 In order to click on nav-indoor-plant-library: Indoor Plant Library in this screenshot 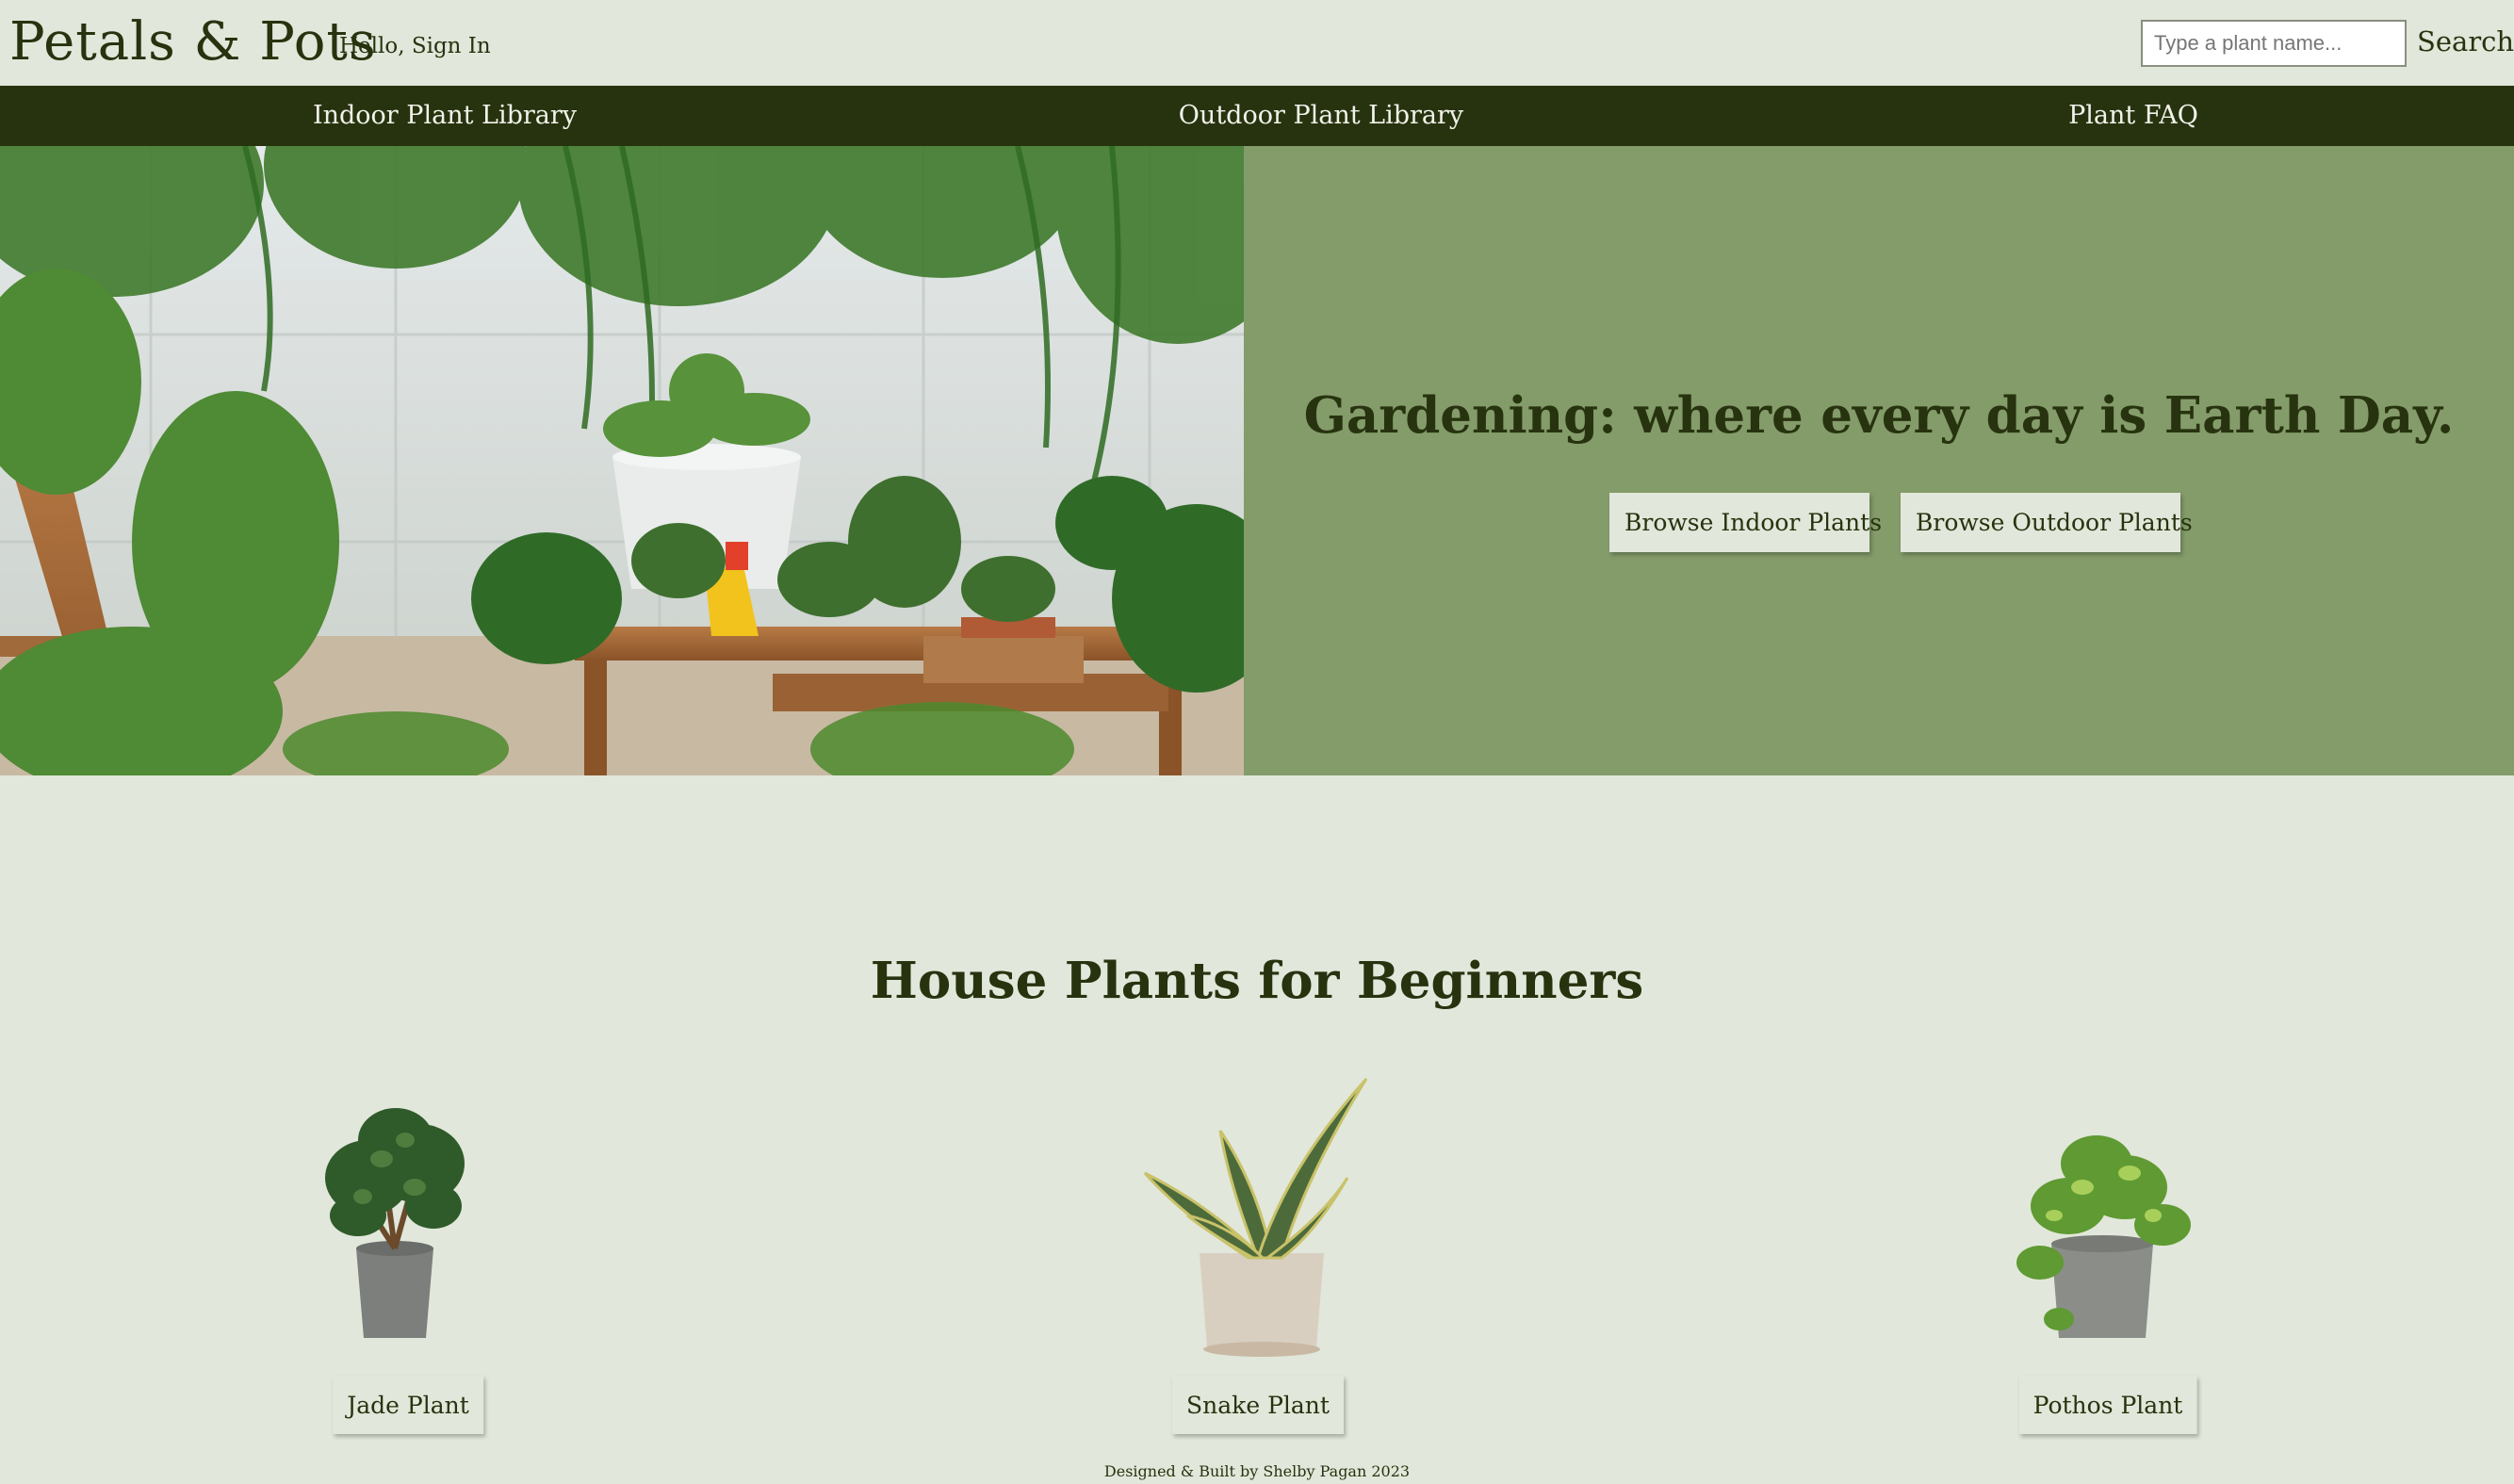, I will do `click(445, 115)`.